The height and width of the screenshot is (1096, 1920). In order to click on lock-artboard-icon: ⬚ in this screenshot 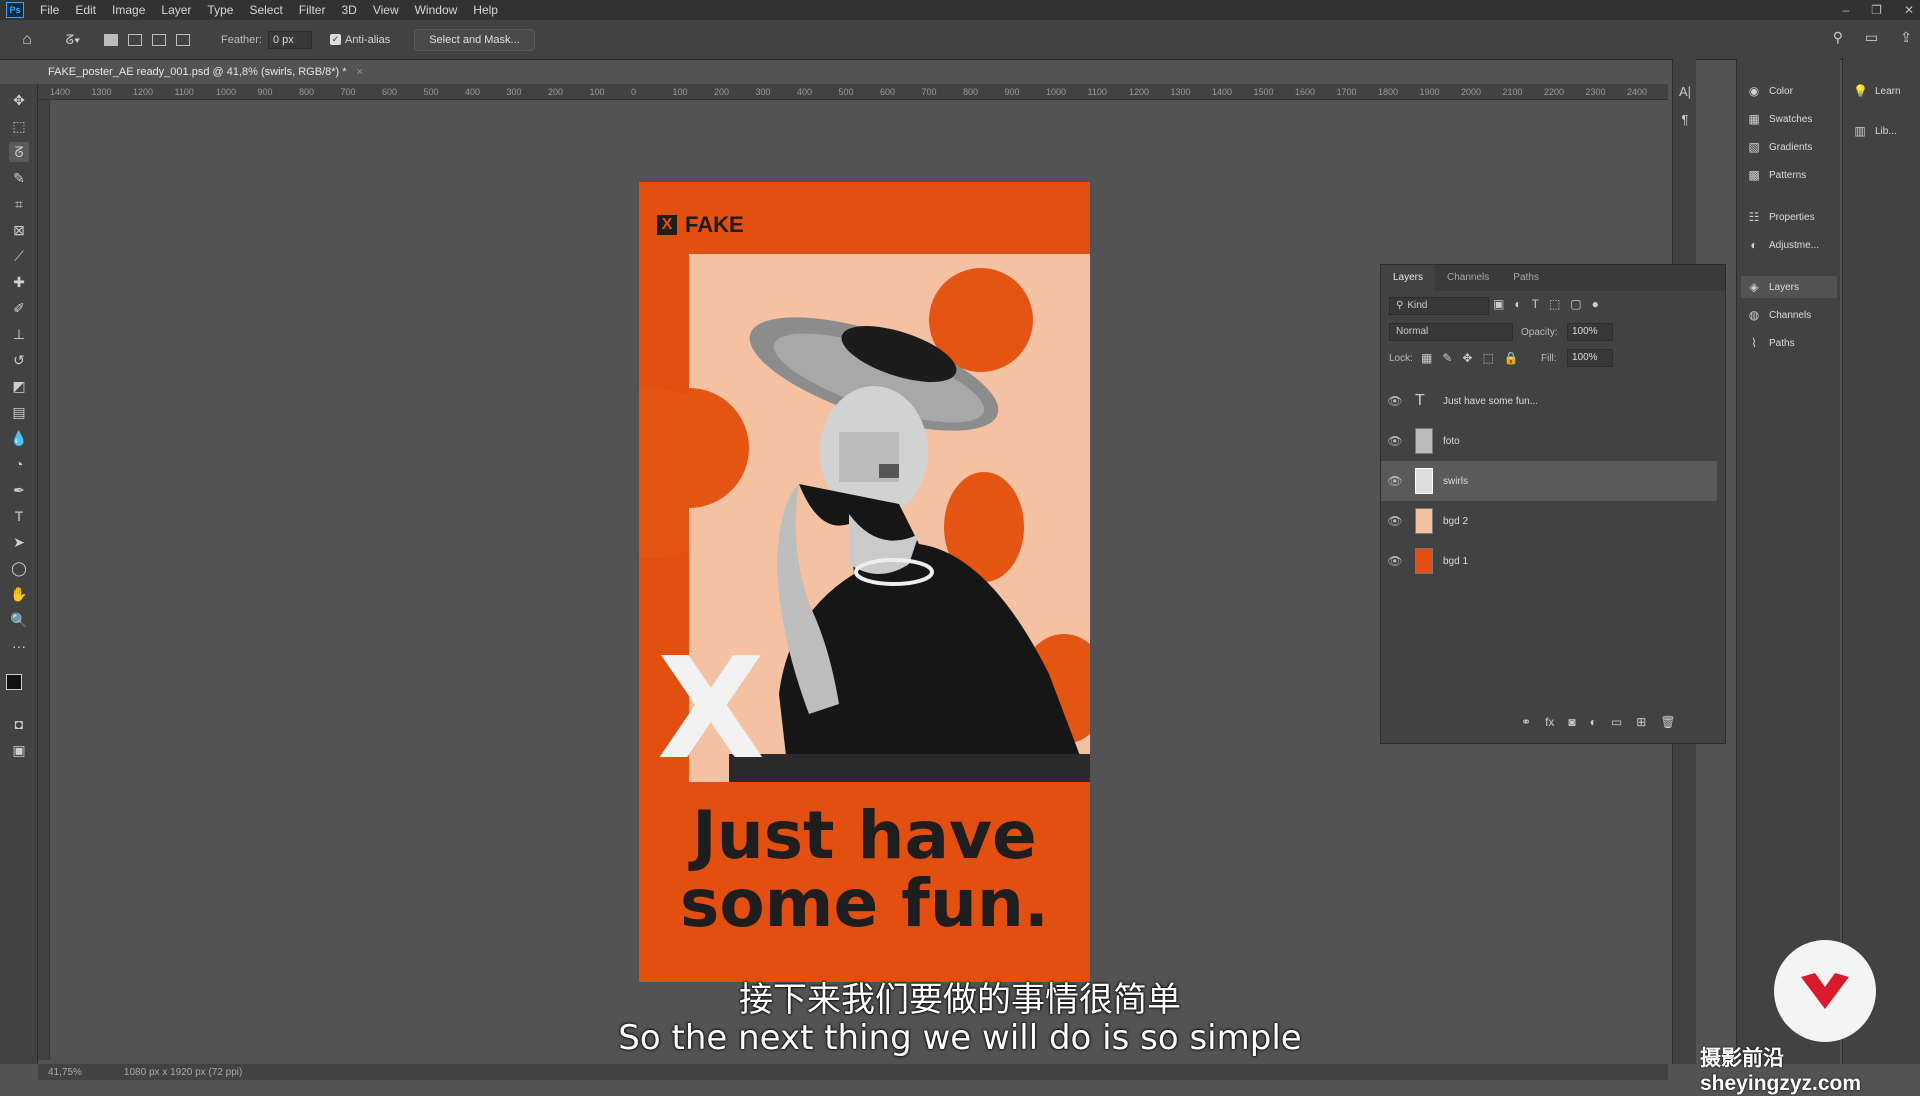, I will do `click(1487, 358)`.